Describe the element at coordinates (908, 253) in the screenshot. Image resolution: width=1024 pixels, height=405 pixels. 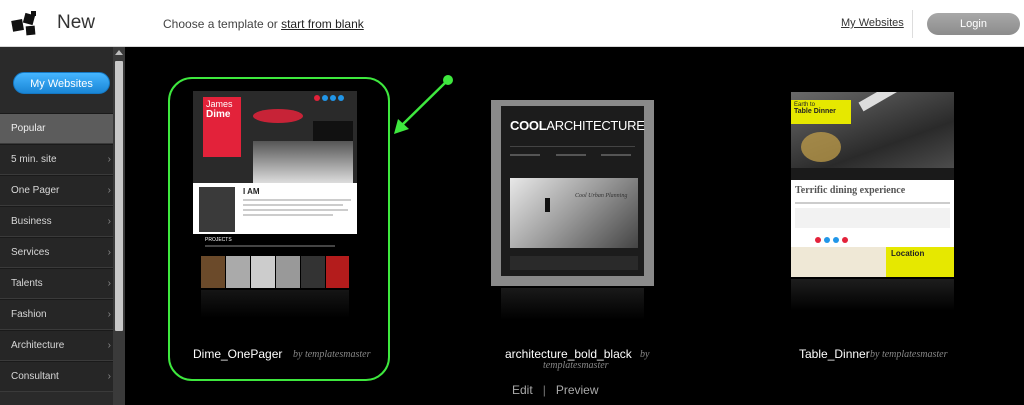
I see `thumb-location-label: Location` at that location.